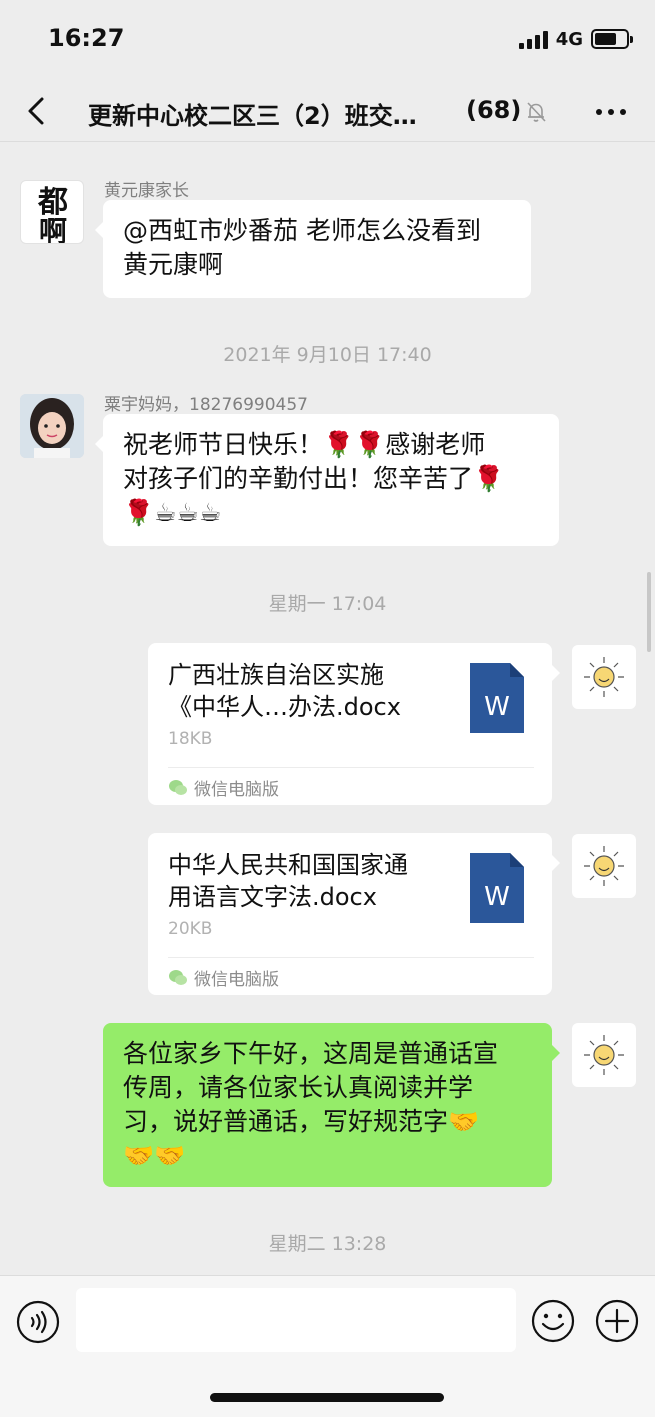  What do you see at coordinates (327, 355) in the screenshot?
I see `timestamp: 2021年 9月10日 17:40` at bounding box center [327, 355].